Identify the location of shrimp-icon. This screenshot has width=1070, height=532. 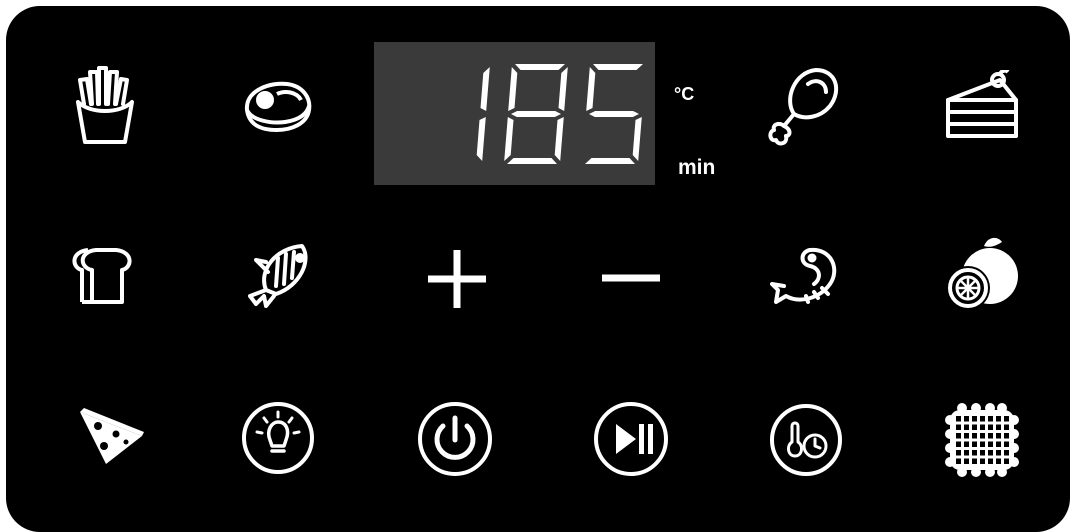
(803, 275).